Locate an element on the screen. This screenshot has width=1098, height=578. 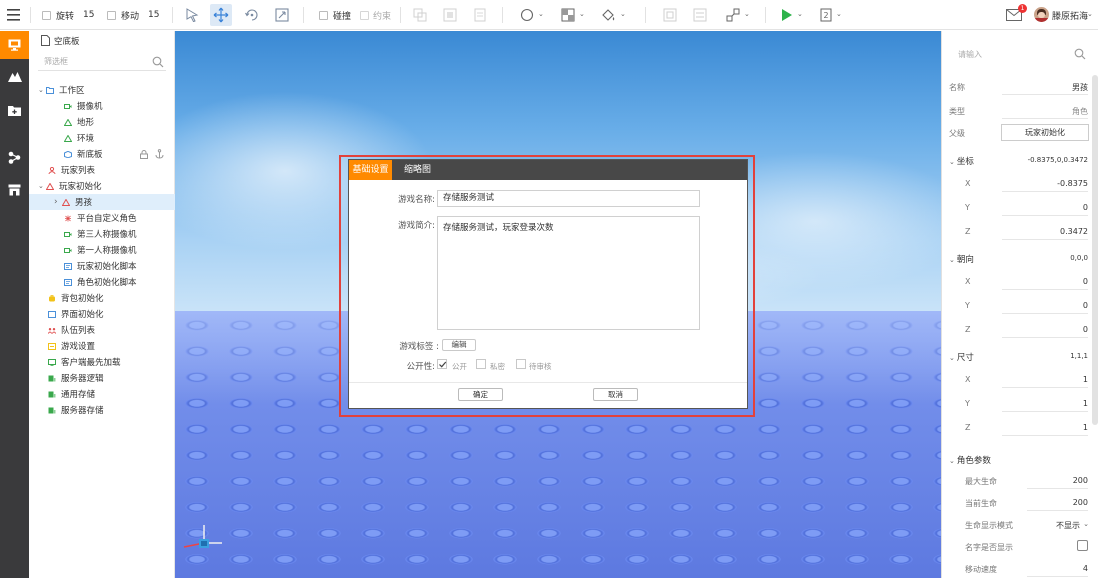
menu-icon is located at coordinates (13, 15).